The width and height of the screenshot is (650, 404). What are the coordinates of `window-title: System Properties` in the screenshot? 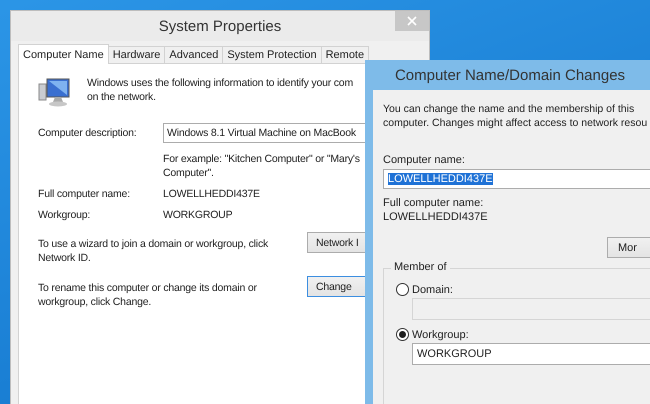 It's located at (220, 26).